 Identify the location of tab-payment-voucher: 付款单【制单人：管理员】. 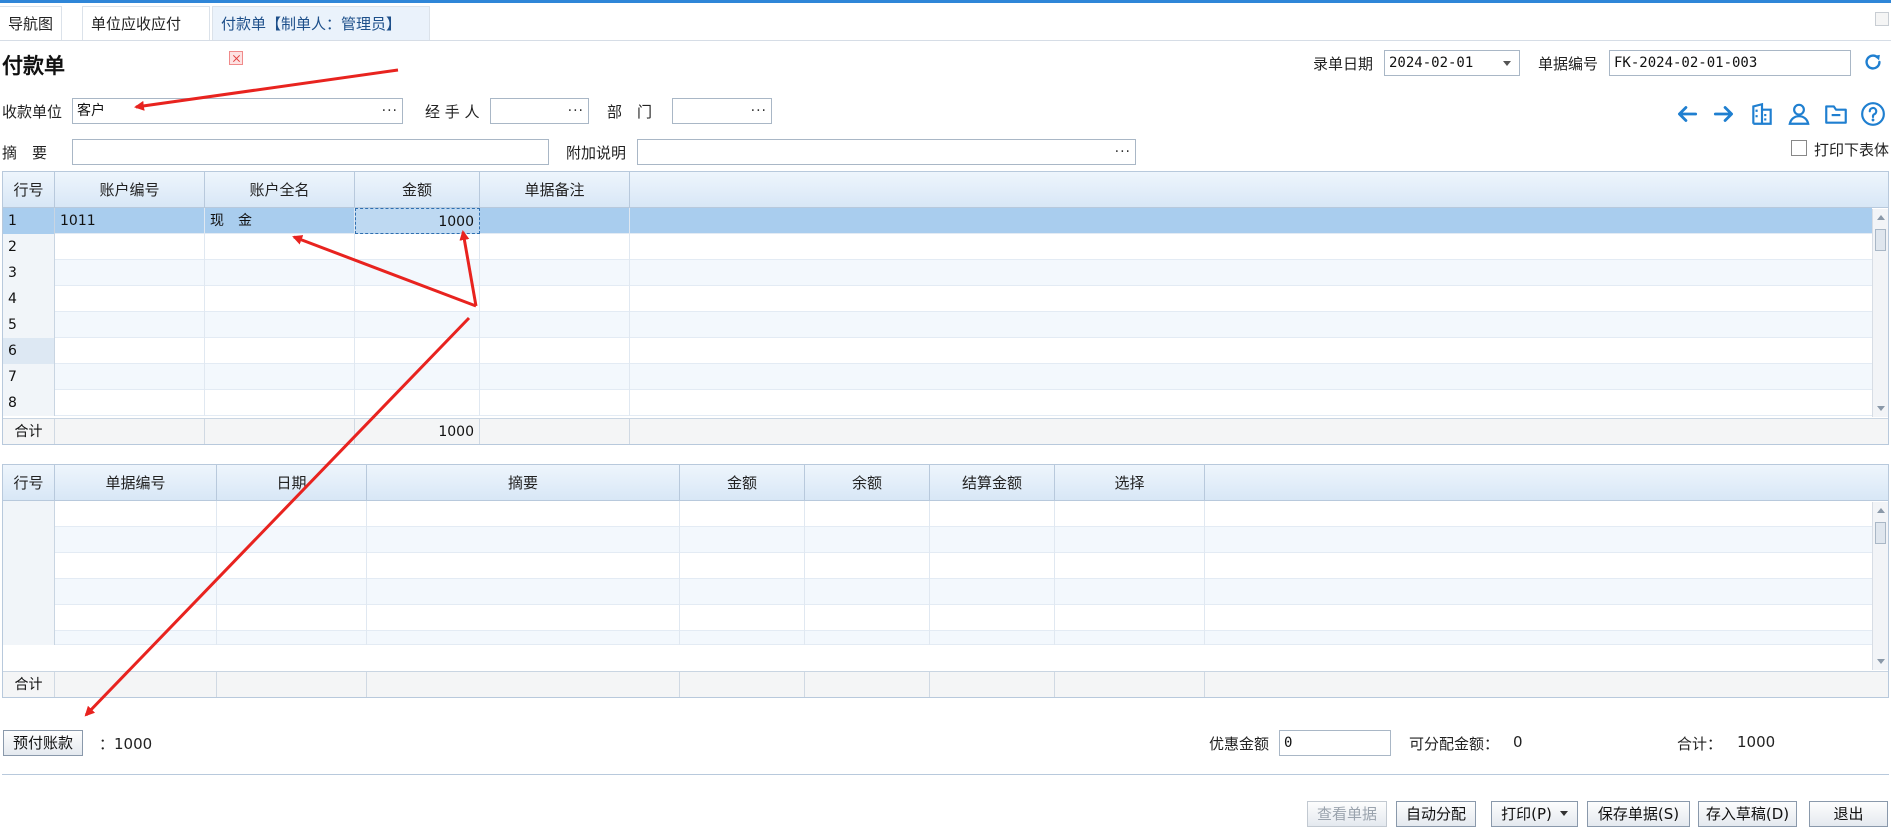
(321, 35).